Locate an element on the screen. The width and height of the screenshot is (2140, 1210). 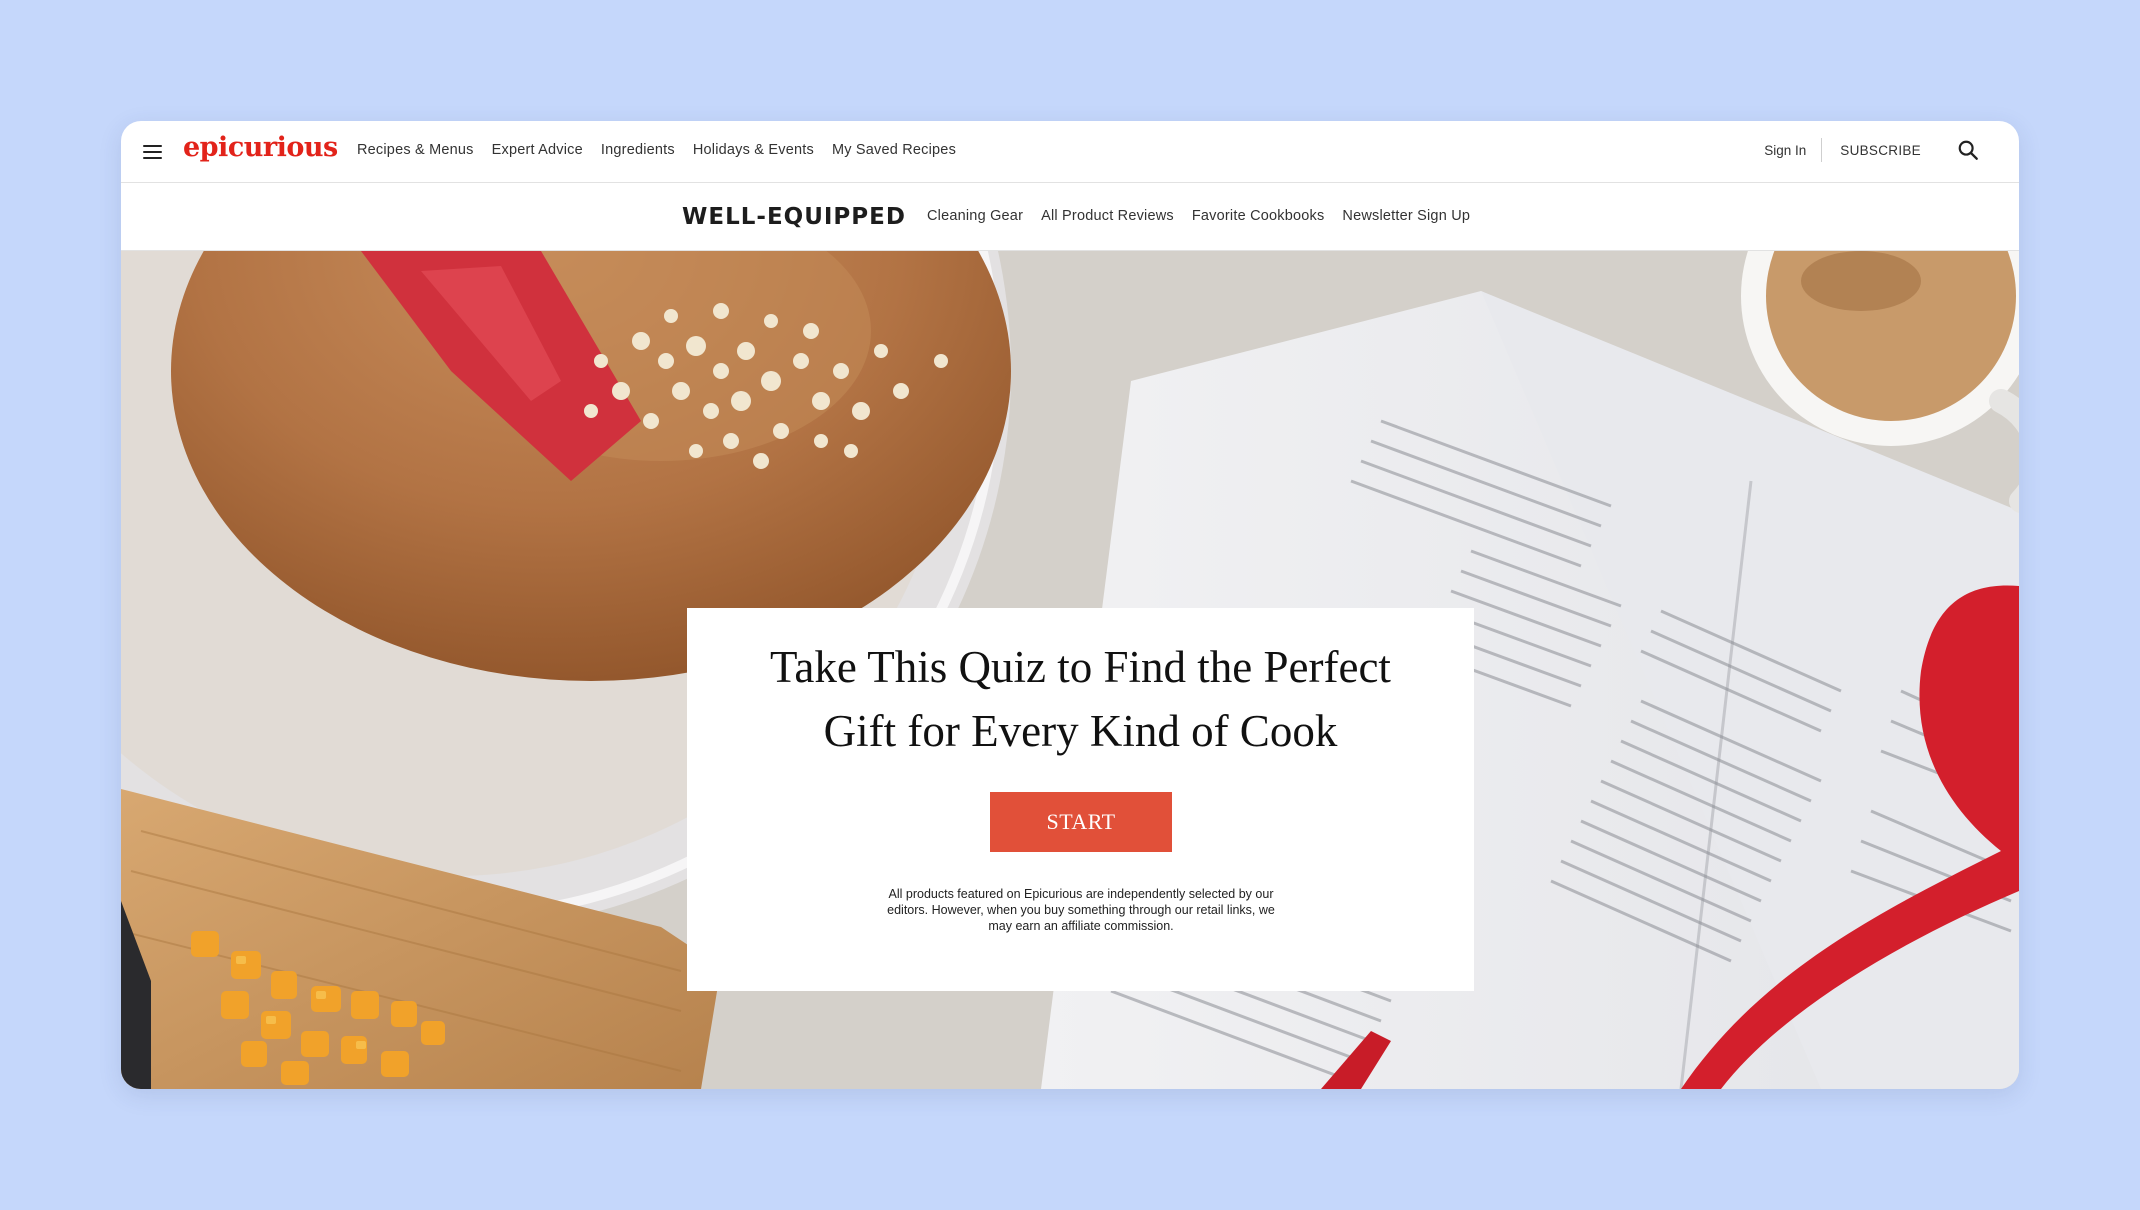
hamburger-menu-icon is located at coordinates (153, 152).